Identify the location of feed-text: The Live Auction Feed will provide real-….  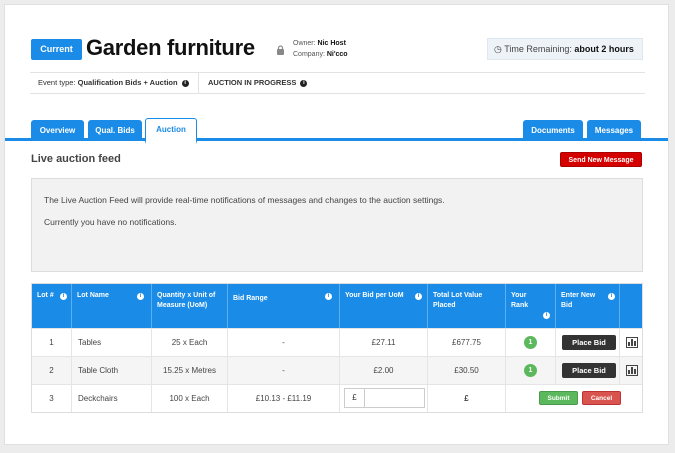
(244, 200).